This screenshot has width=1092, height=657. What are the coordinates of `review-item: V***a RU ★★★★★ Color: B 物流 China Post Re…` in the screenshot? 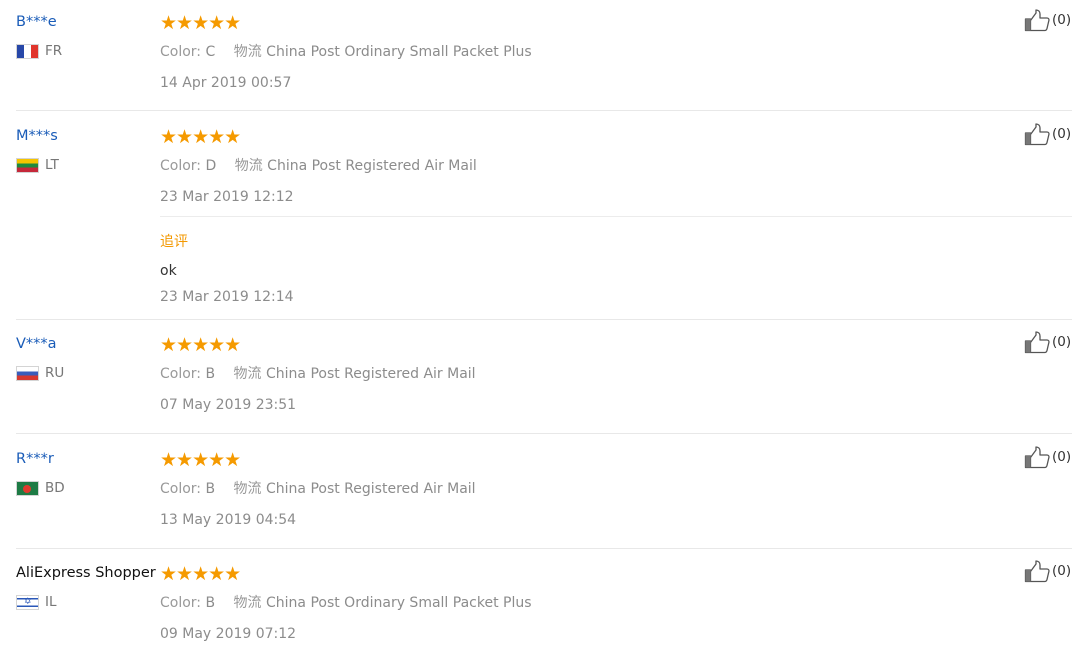 It's located at (546, 373).